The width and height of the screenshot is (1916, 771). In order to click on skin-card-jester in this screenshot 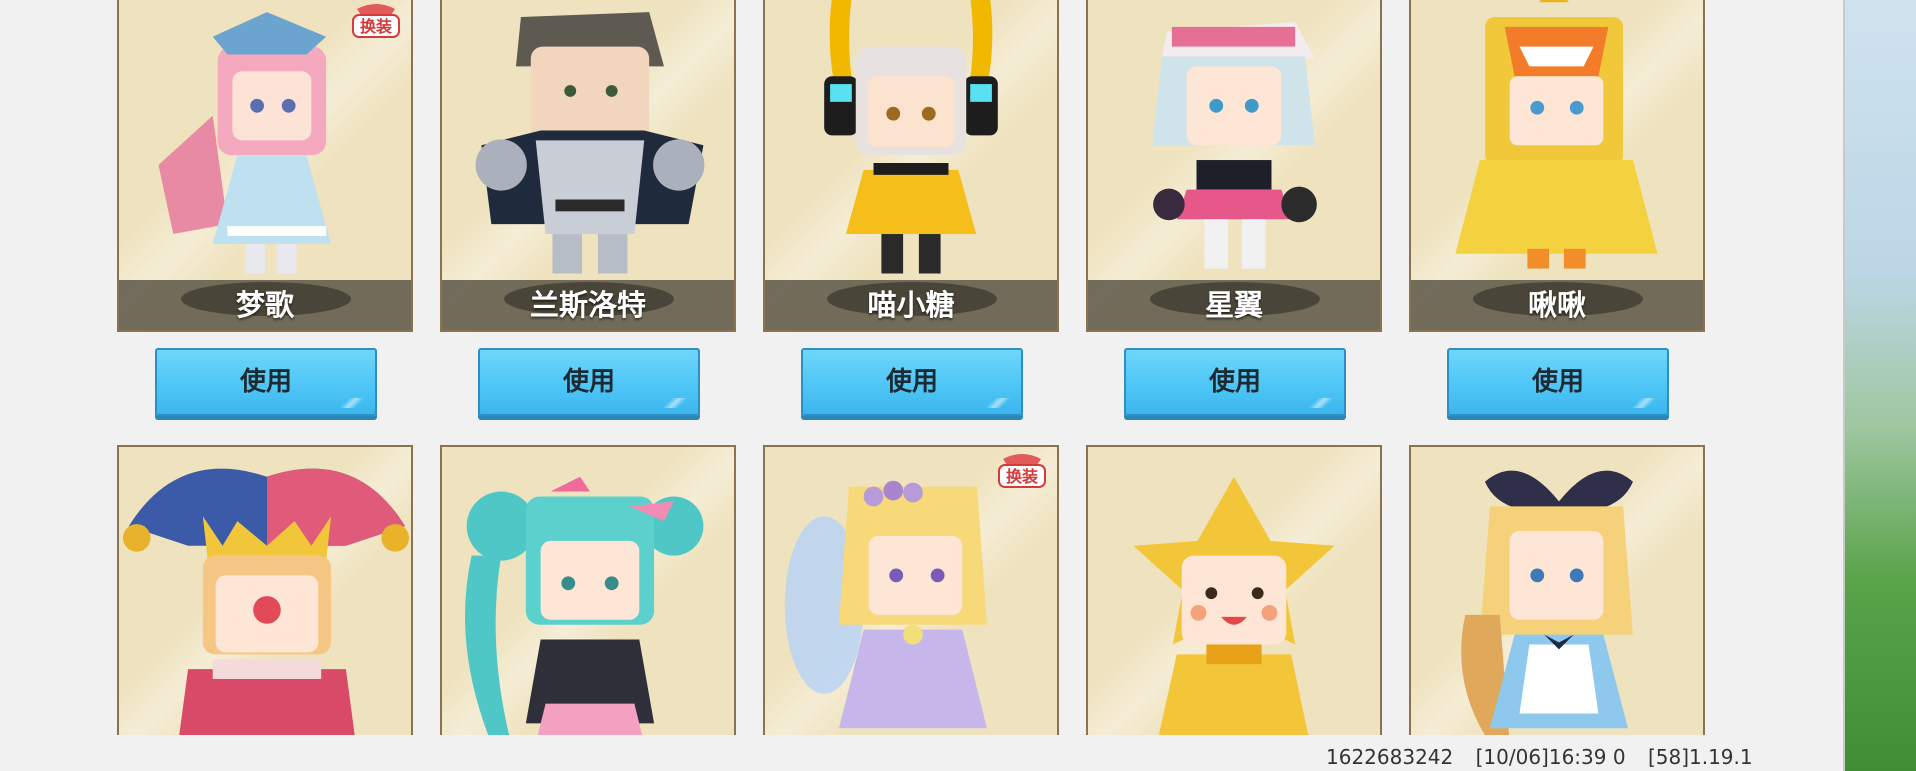, I will do `click(265, 590)`.